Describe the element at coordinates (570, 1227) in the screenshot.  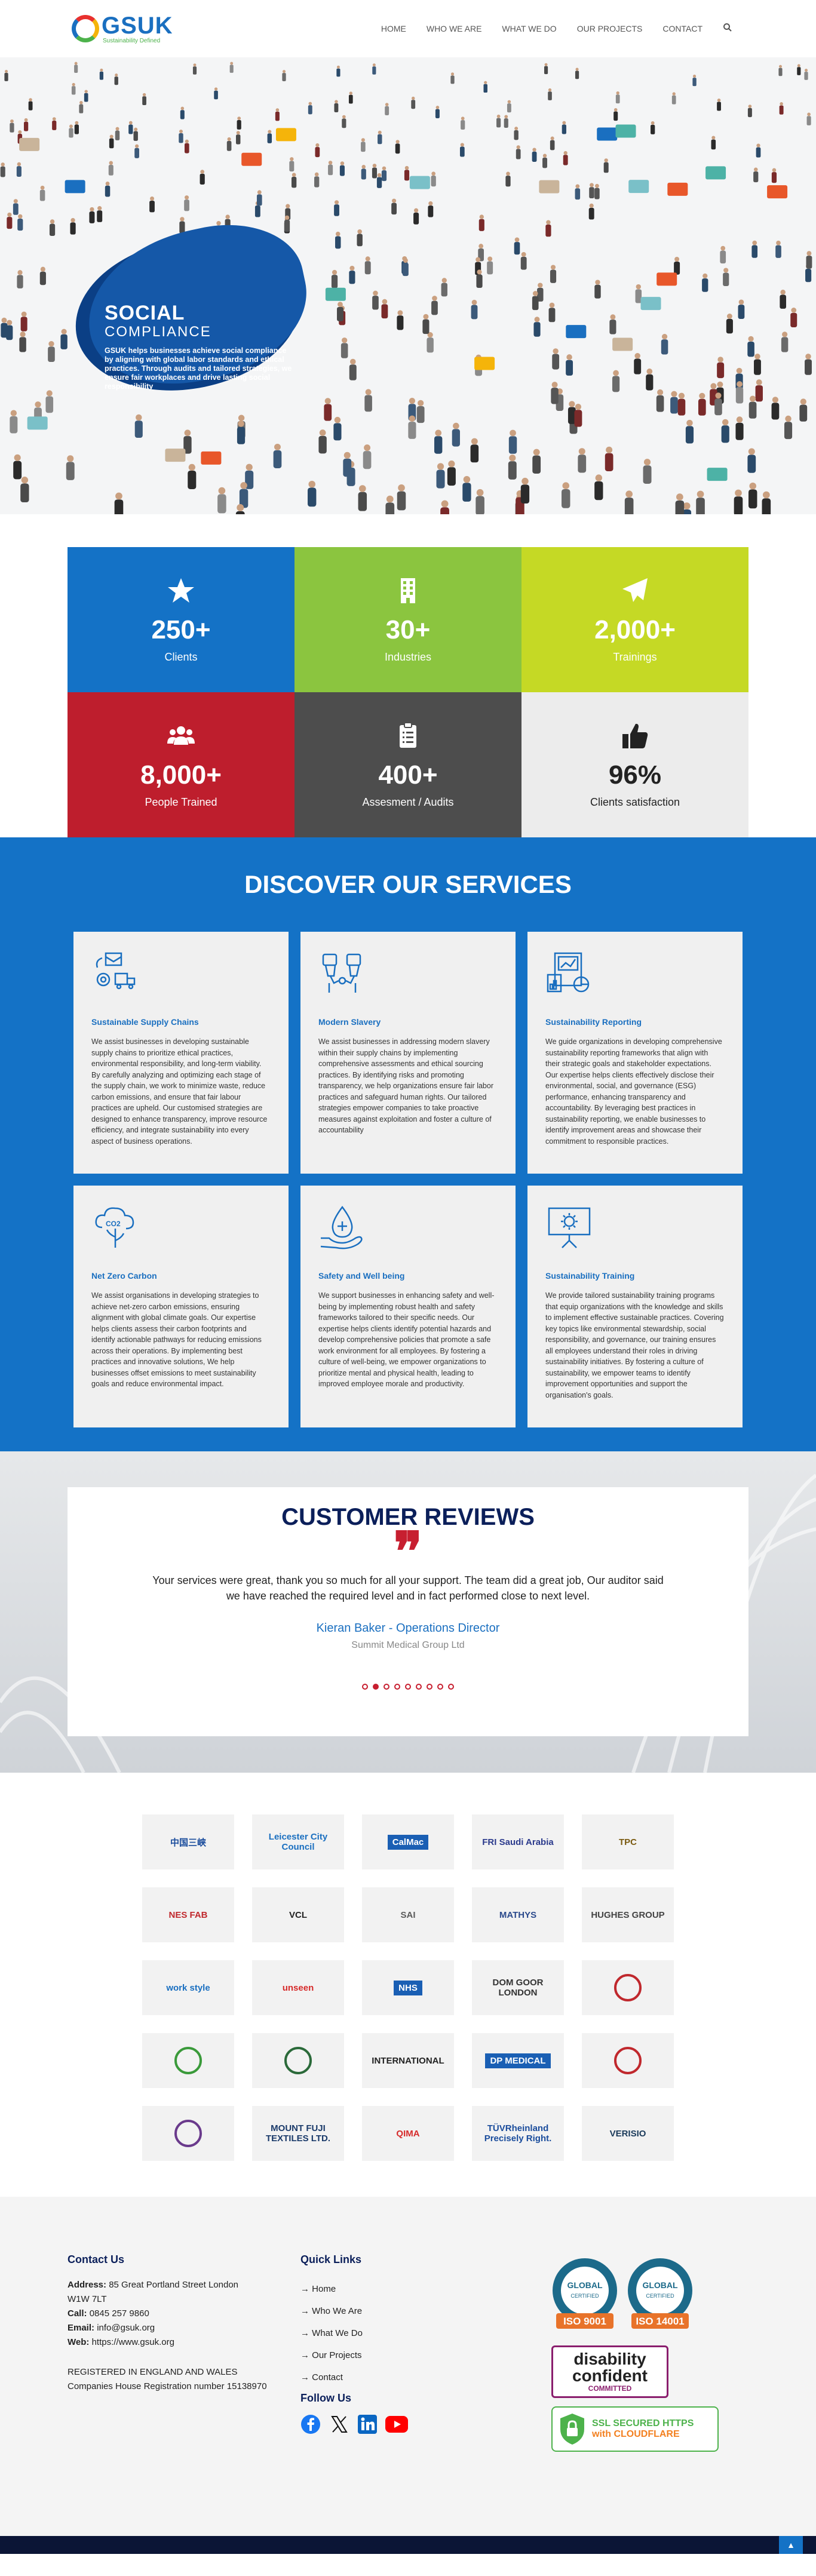
I see `presentation-board-icon` at that location.